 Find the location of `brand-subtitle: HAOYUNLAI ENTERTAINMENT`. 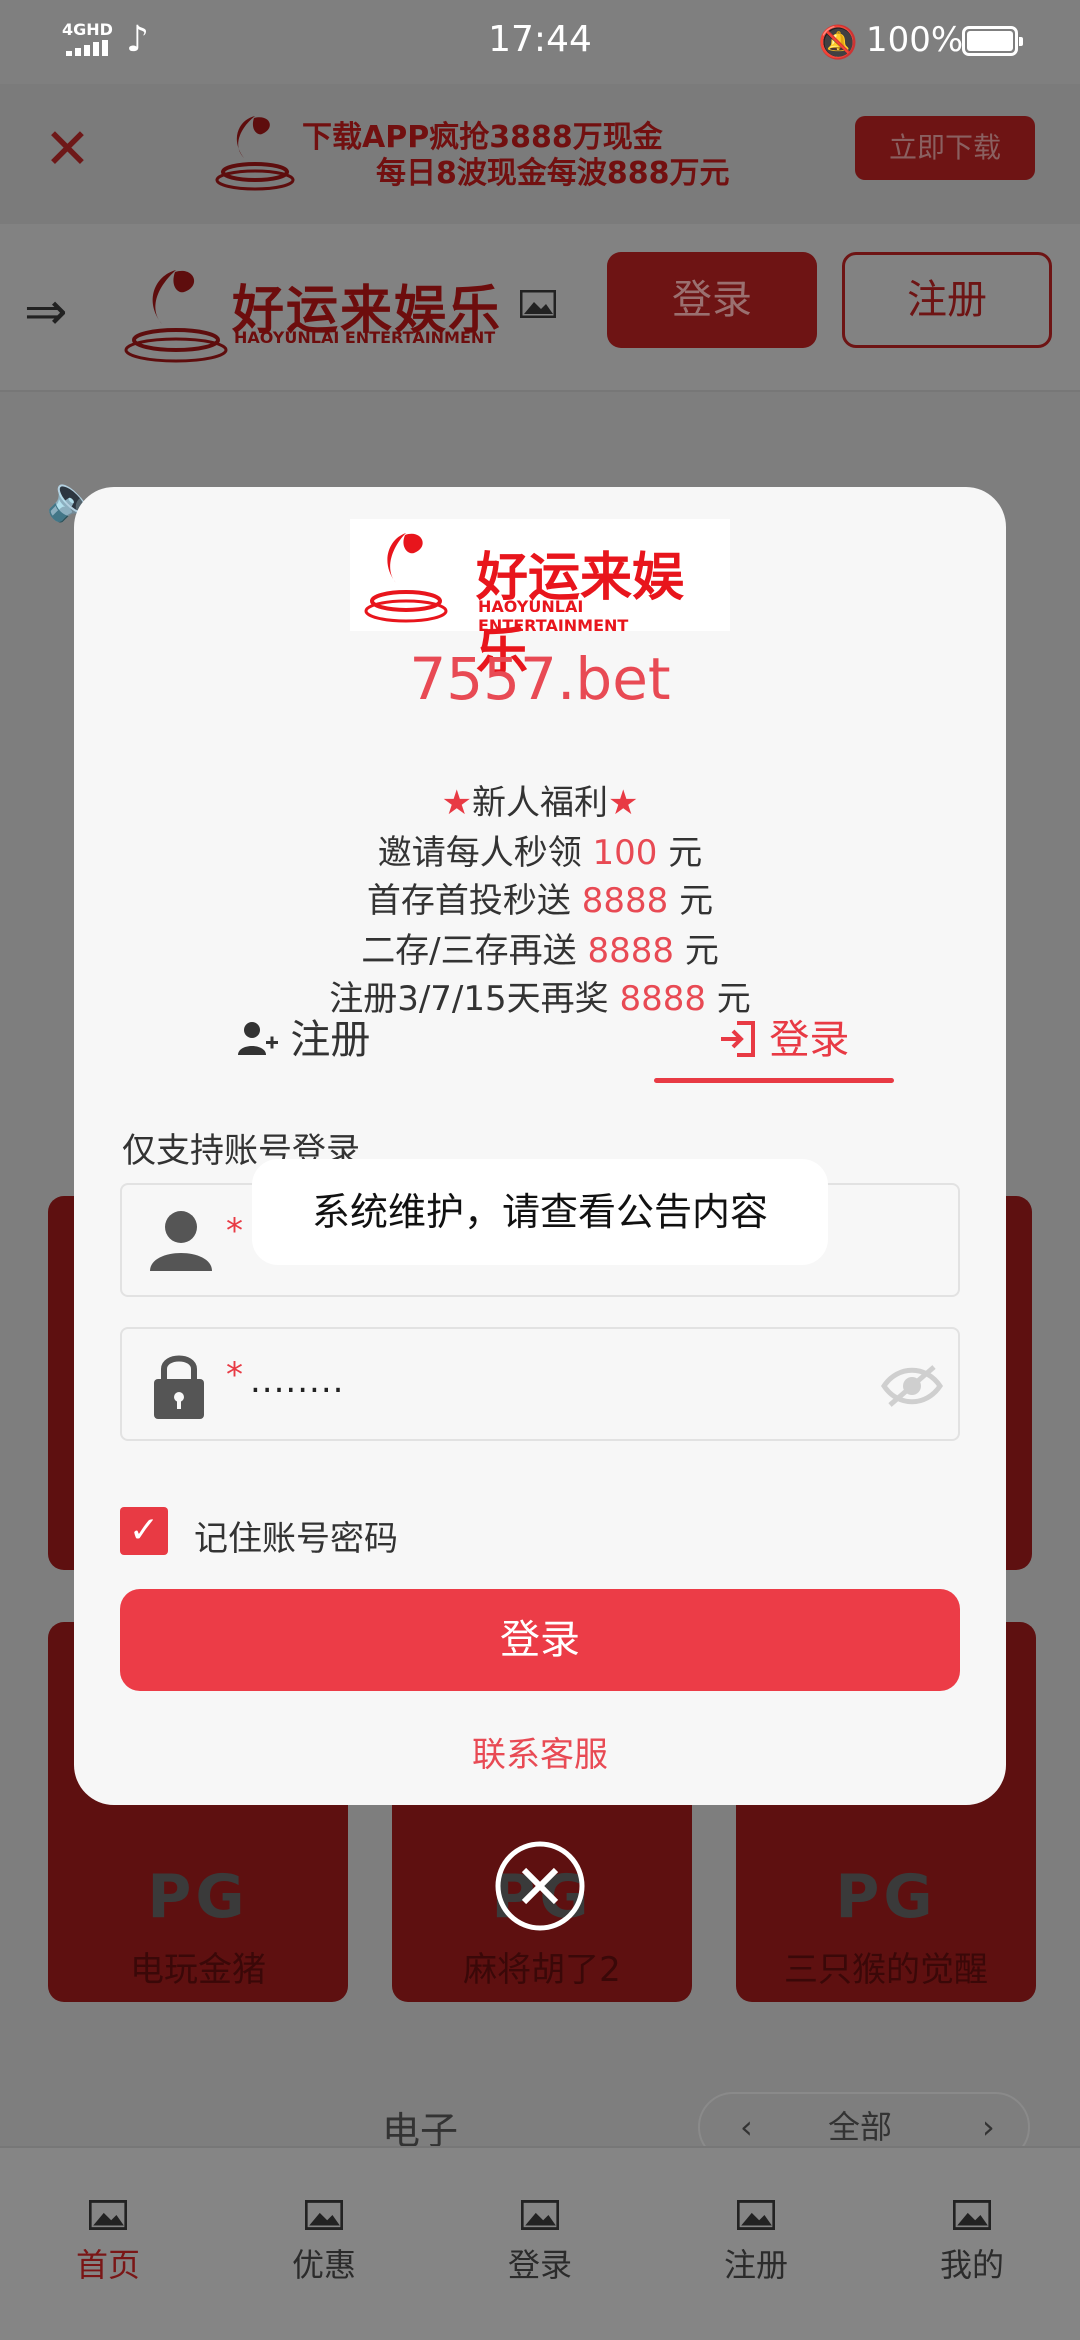

brand-subtitle: HAOYUNLAI ENTERTAINMENT is located at coordinates (365, 337).